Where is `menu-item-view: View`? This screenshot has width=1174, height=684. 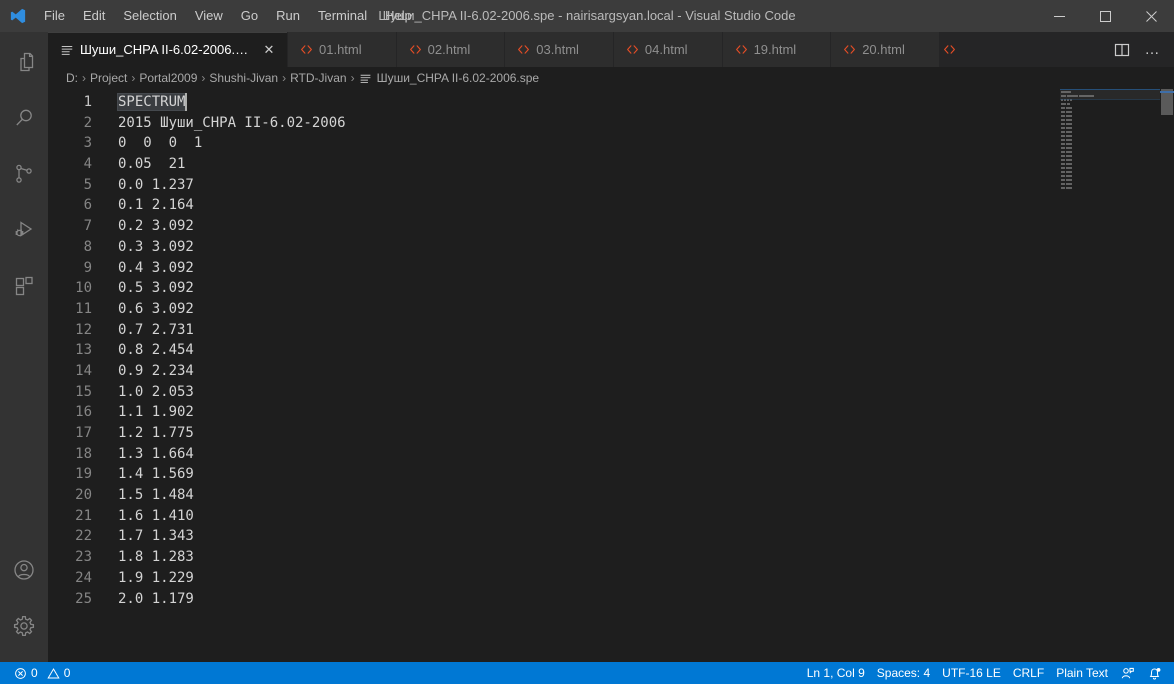 menu-item-view: View is located at coordinates (209, 16).